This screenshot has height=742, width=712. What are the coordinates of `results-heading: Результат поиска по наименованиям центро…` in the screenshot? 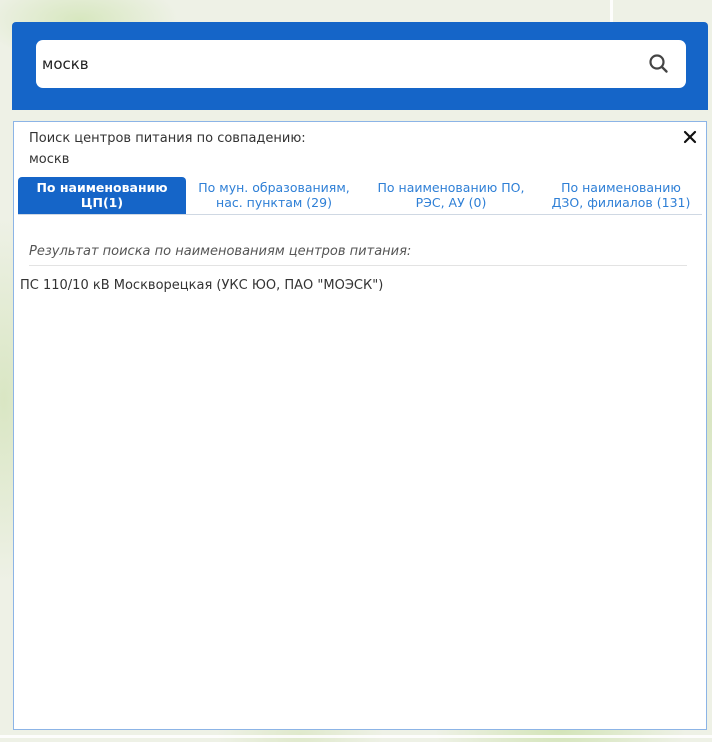 It's located at (358, 254).